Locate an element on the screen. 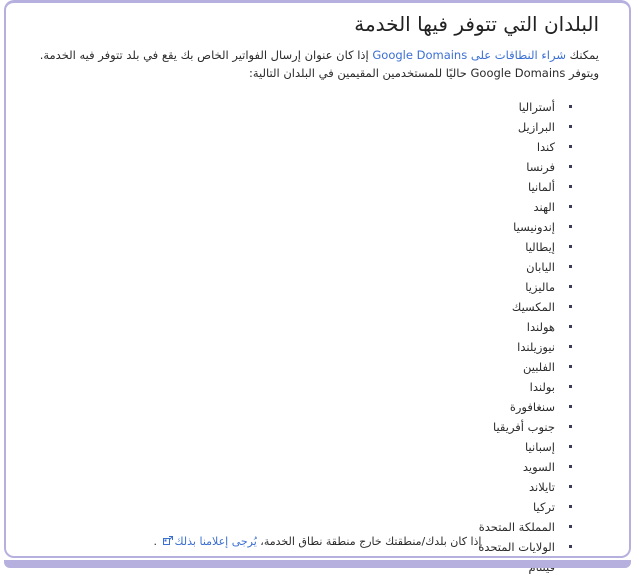 The height and width of the screenshot is (577, 639). country-row: تركيا is located at coordinates (317, 507).